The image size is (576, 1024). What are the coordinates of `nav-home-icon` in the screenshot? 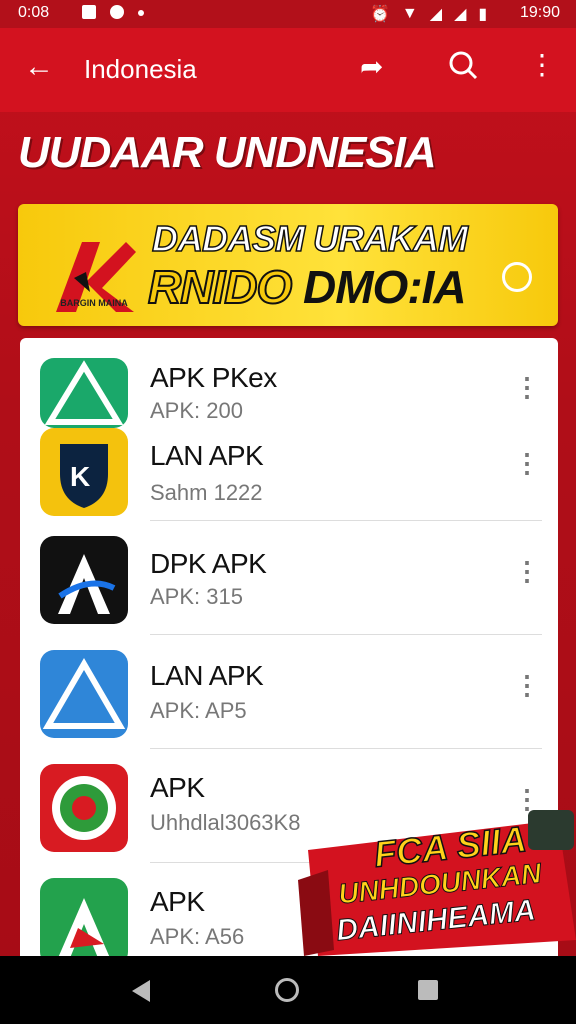 It's located at (287, 990).